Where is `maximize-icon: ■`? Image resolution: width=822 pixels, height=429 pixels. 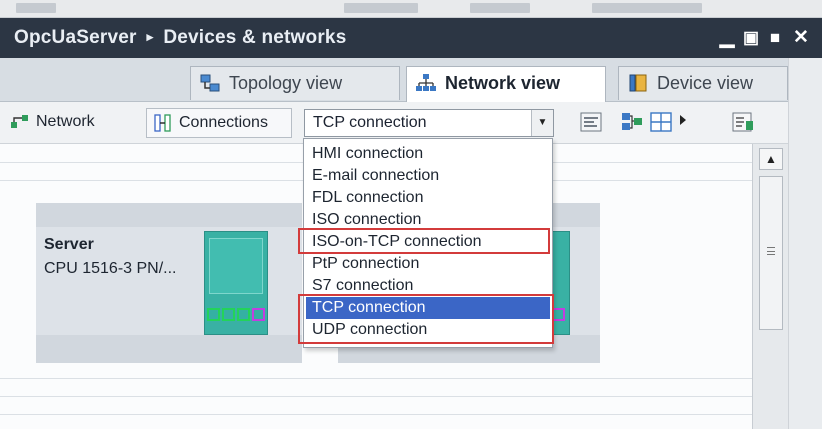 maximize-icon: ■ is located at coordinates (775, 38).